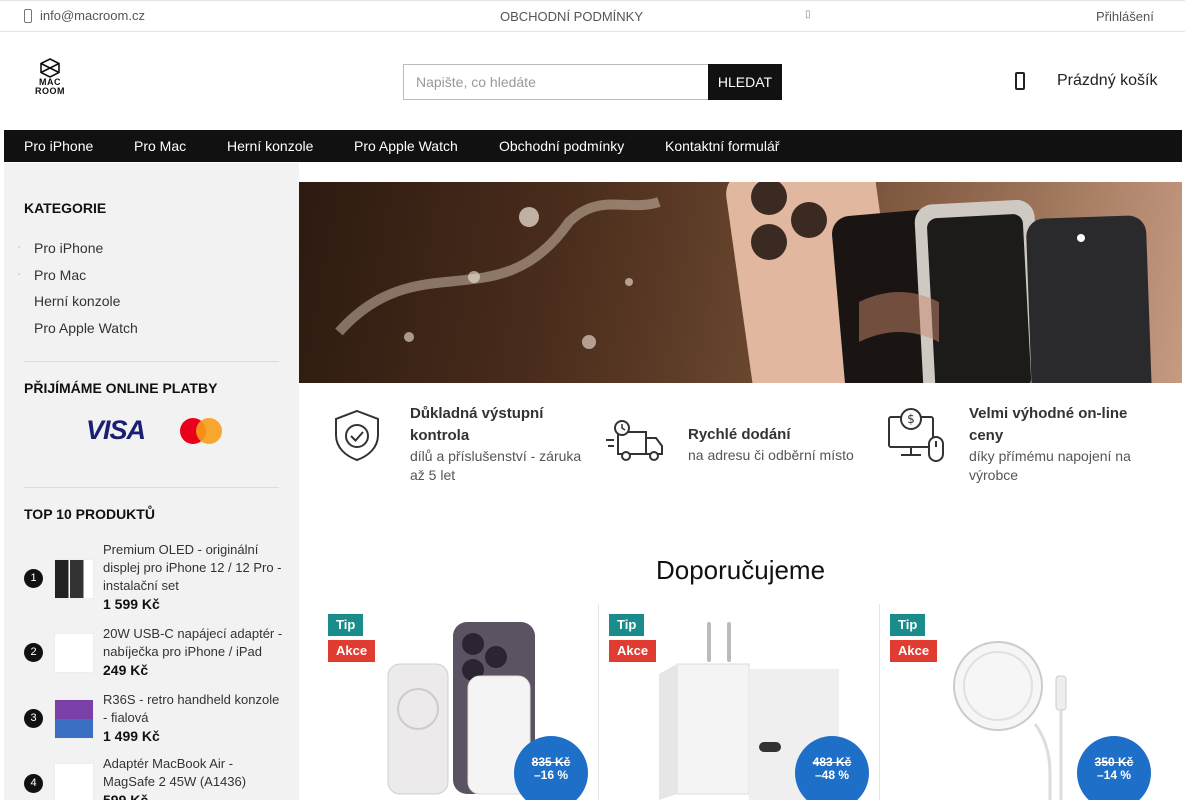 The width and height of the screenshot is (1200, 800). Describe the element at coordinates (357, 435) in the screenshot. I see `shield-check-icon` at that location.